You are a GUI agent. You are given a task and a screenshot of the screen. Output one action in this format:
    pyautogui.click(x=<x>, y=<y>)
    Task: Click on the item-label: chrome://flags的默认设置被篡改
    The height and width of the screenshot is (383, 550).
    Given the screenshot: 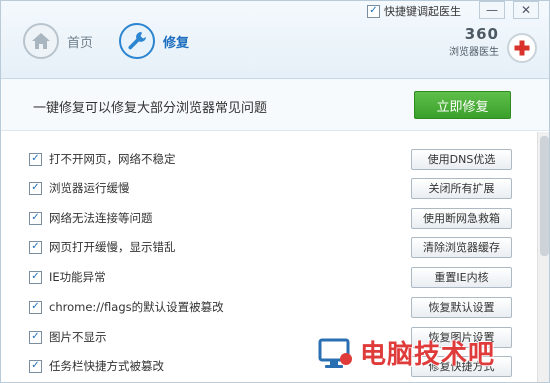 What is the action you would take?
    pyautogui.click(x=136, y=307)
    